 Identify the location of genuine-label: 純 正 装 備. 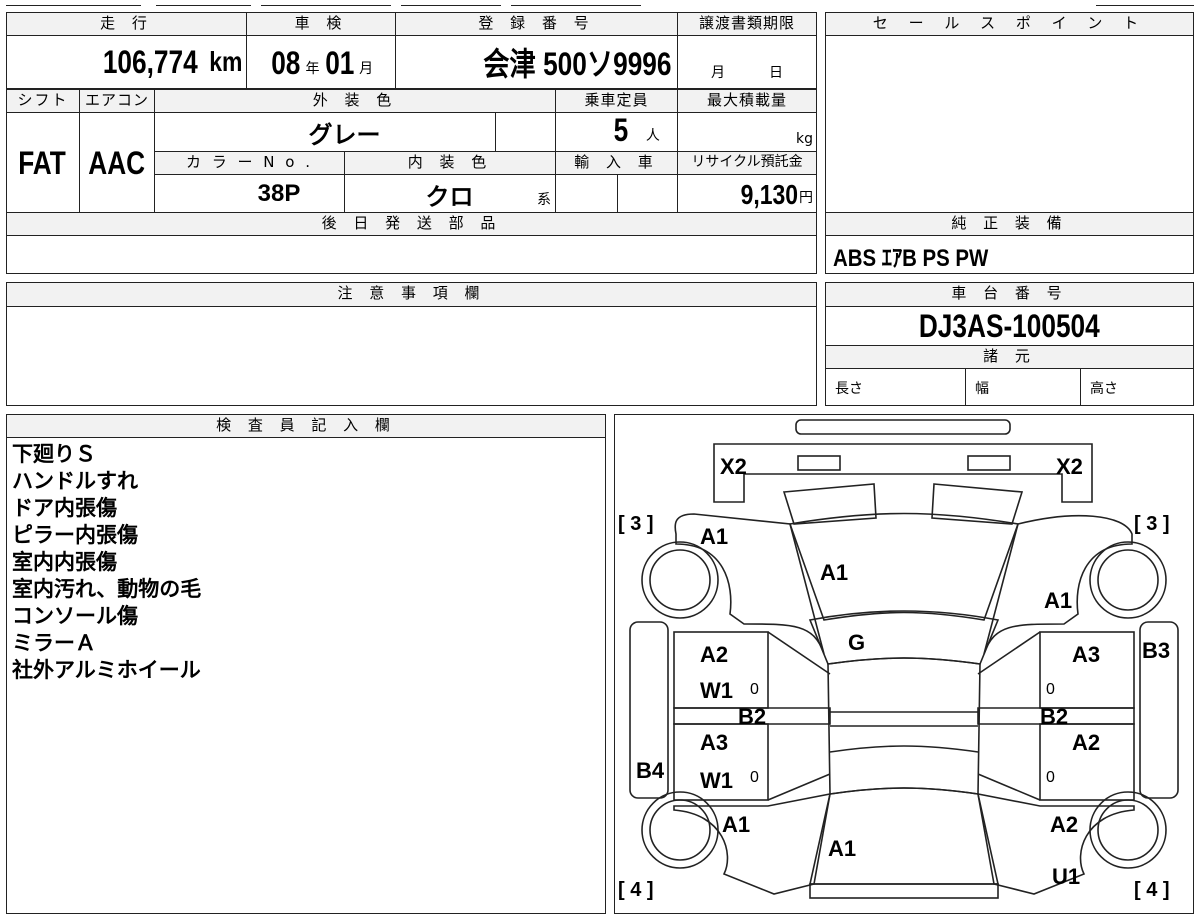
(1009, 223).